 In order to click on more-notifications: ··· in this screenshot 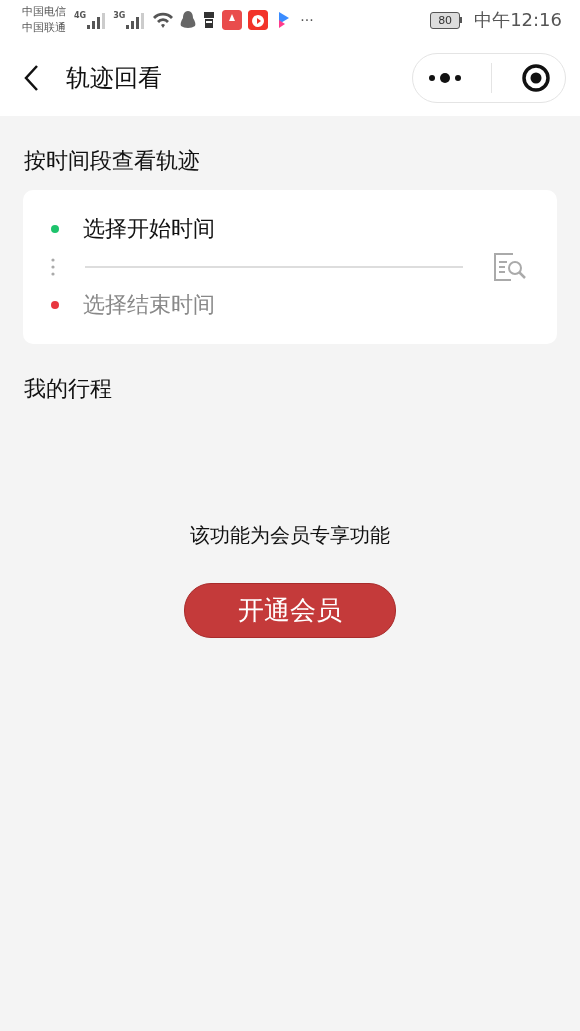, I will do `click(307, 20)`.